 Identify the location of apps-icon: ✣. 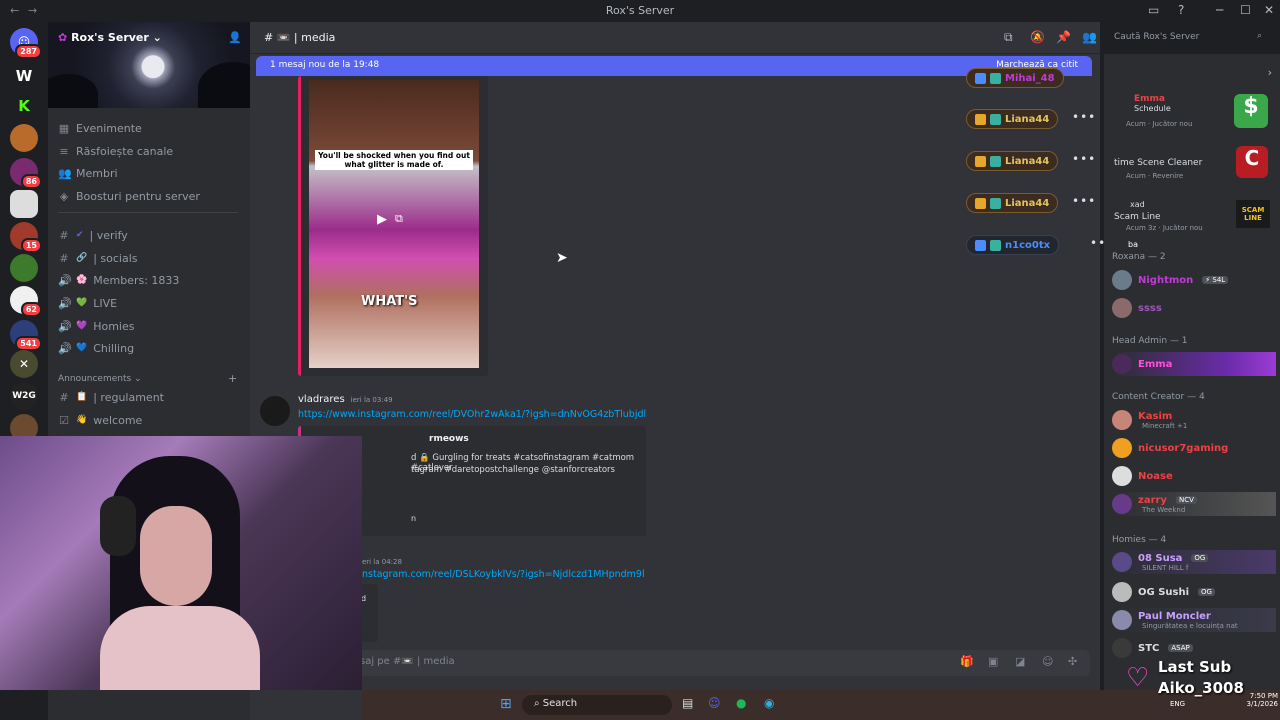
(1072, 661).